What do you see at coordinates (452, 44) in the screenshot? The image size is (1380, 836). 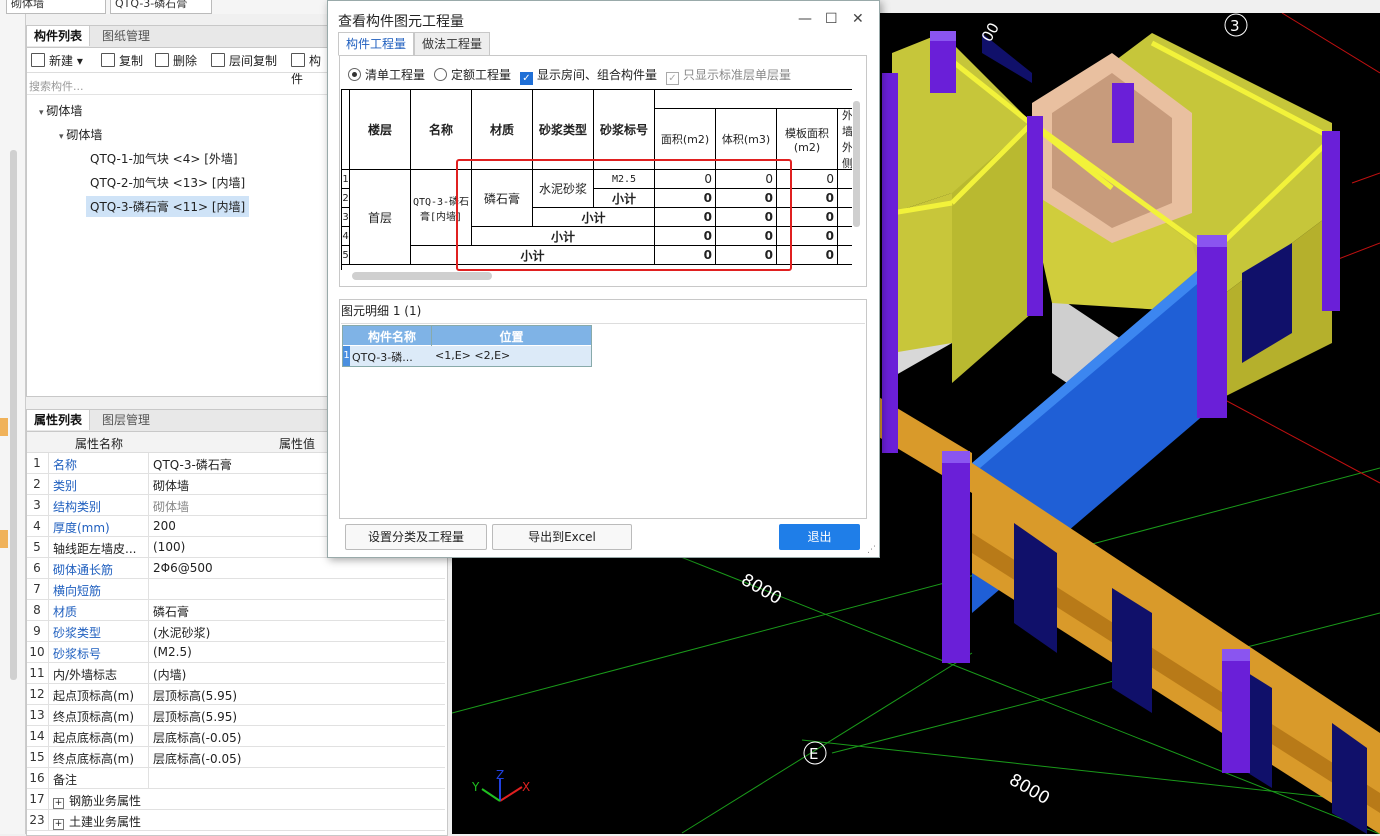 I see `tab-method-quantity: 做法工程量` at bounding box center [452, 44].